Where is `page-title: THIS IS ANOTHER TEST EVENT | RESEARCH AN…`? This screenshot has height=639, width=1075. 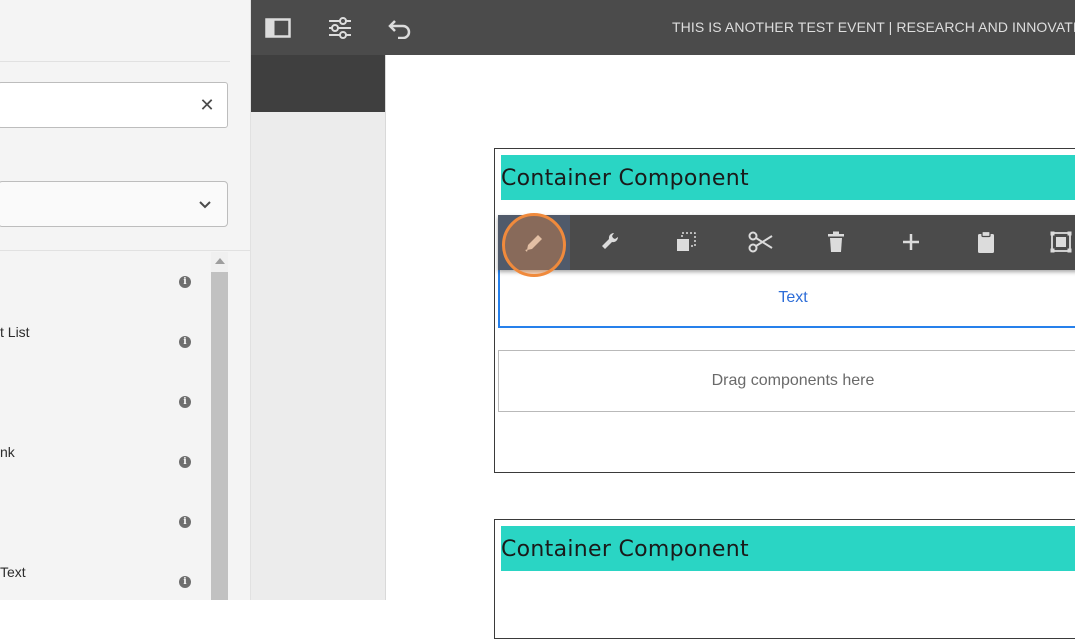
page-title: THIS IS ANOTHER TEST EVENT | RESEARCH AN… is located at coordinates (873, 27).